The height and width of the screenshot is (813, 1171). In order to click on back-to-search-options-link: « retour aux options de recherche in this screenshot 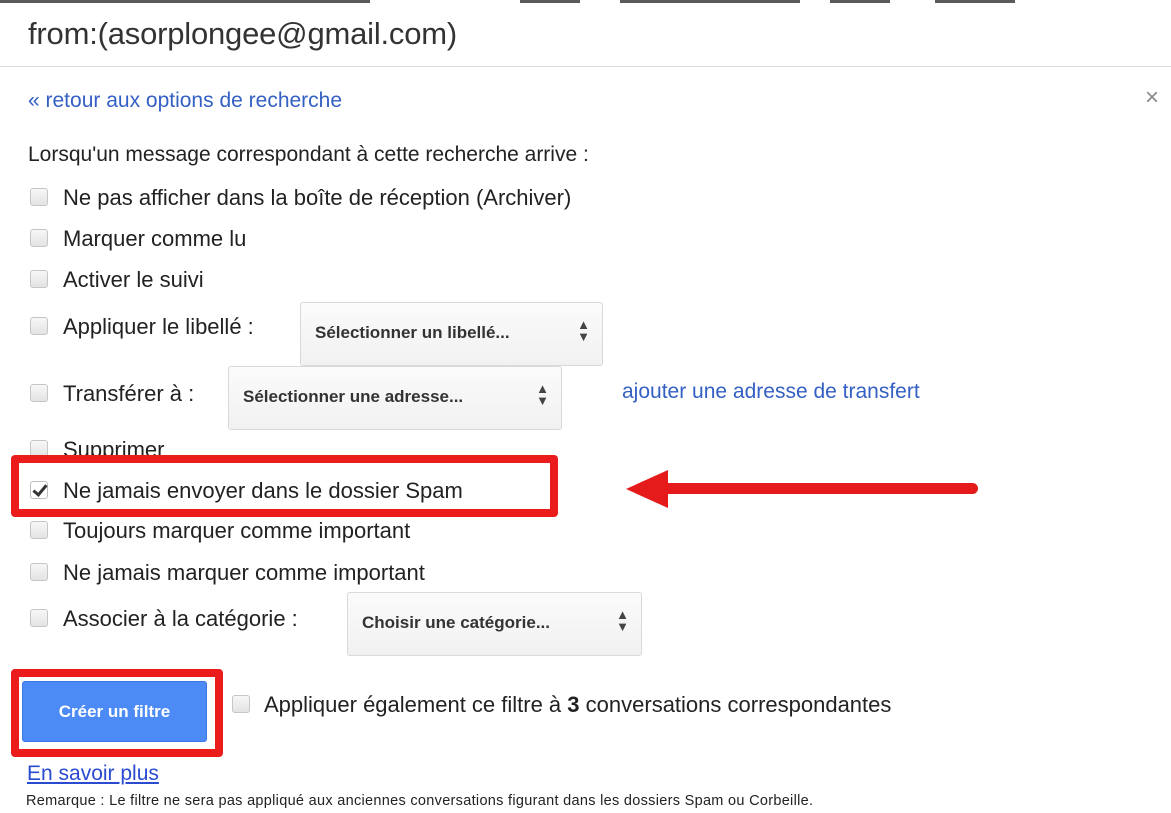, I will do `click(185, 101)`.